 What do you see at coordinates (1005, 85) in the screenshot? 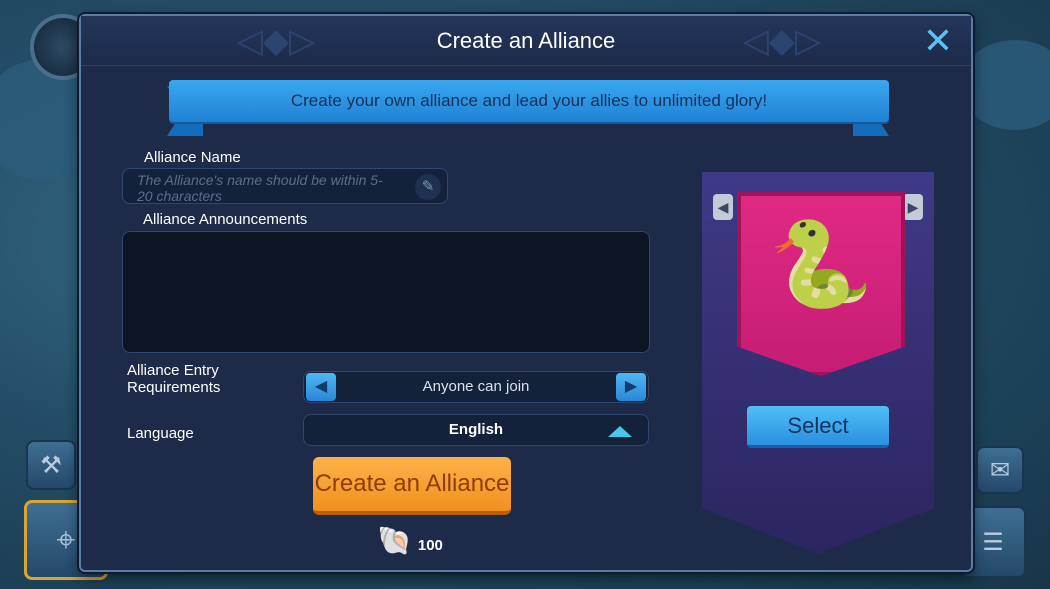
I see `background-rock` at bounding box center [1005, 85].